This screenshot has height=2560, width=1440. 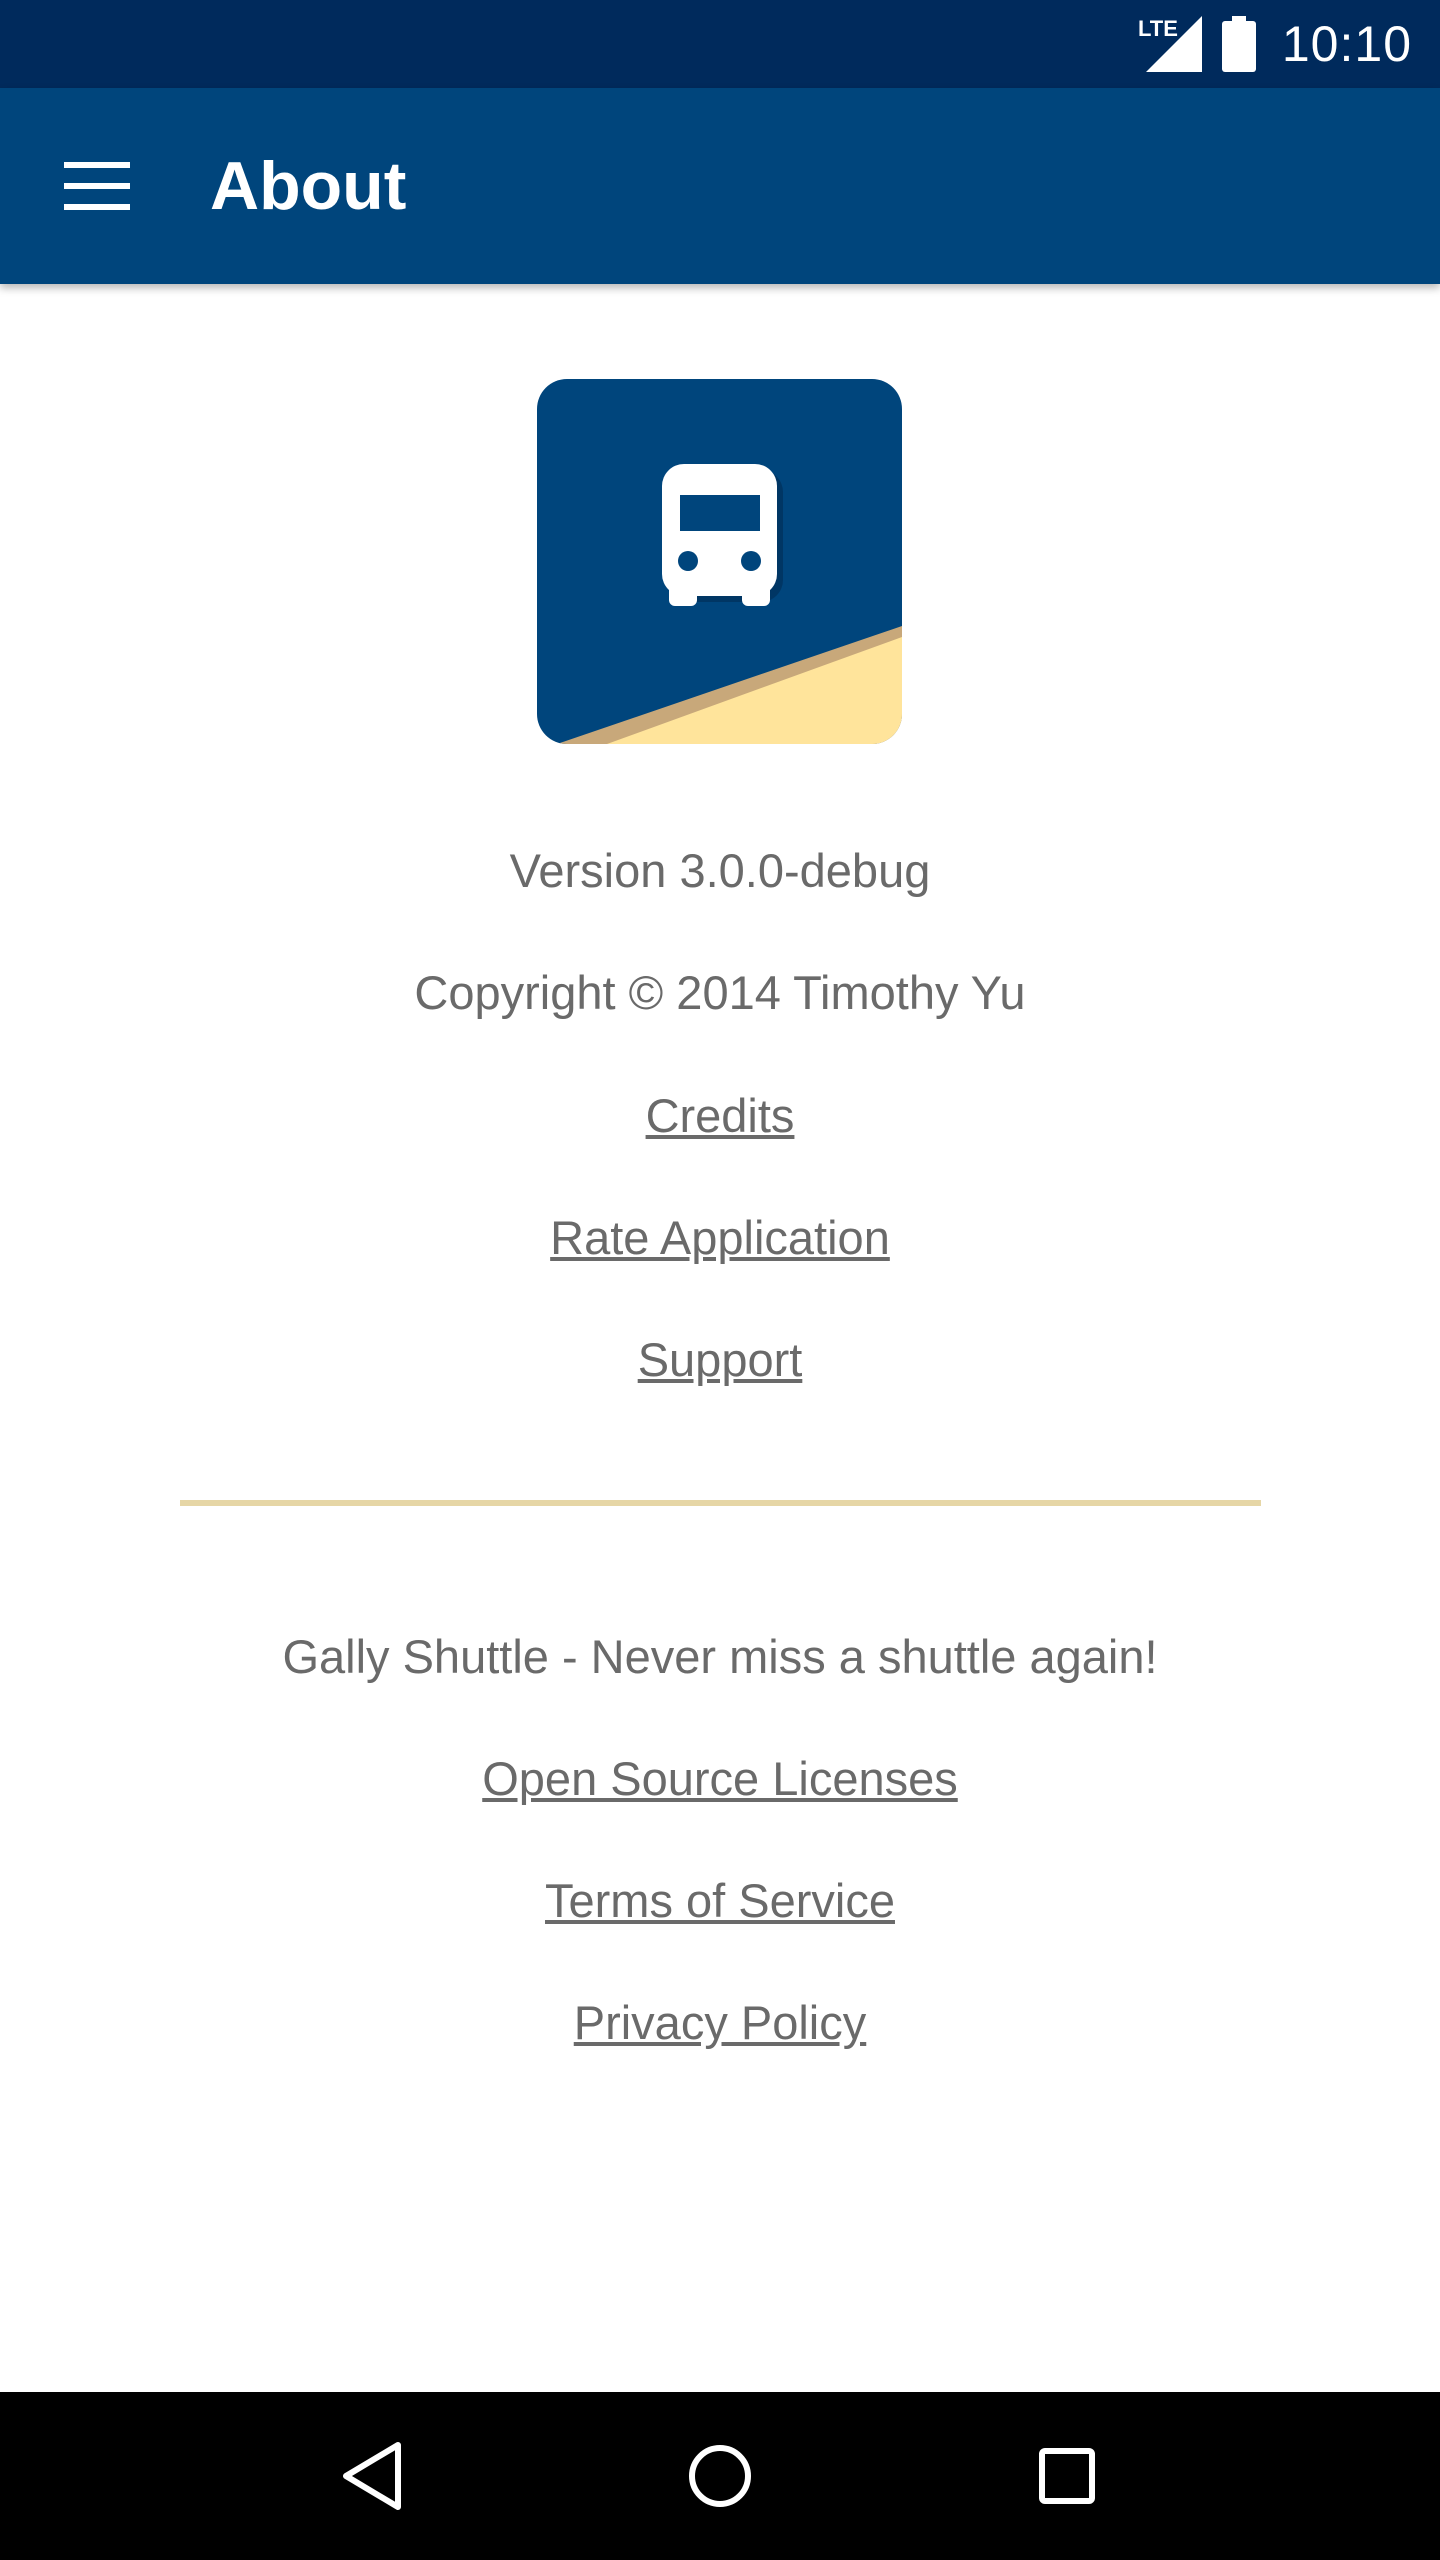 I want to click on network-label: LTE, so click(x=1158, y=28).